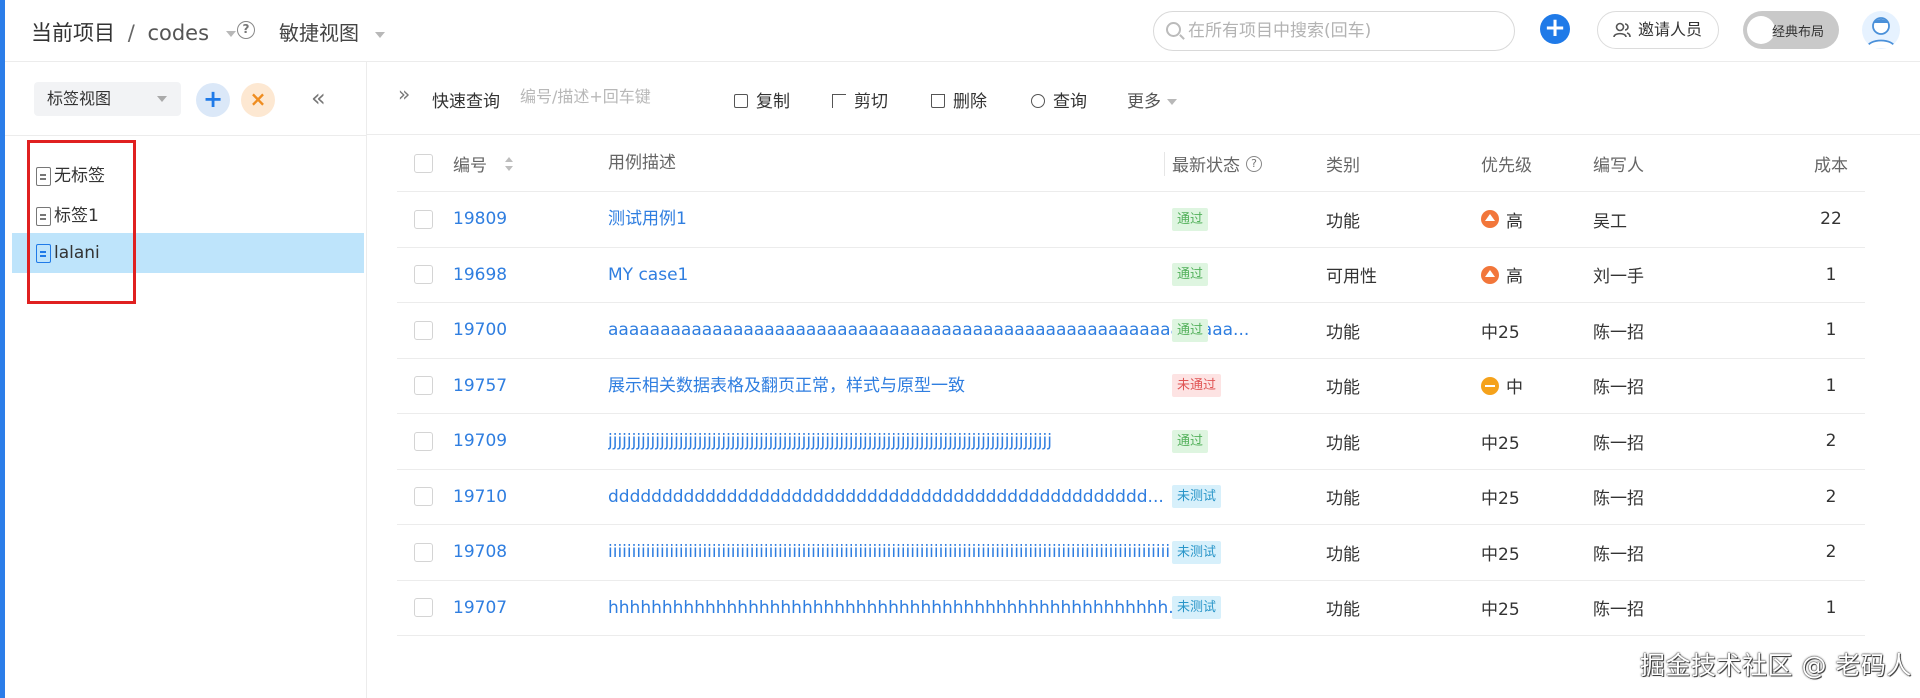 The width and height of the screenshot is (1920, 698). Describe the element at coordinates (1131, 275) in the screenshot. I see `table-row: 19698 MY case1 通过 可用性高刘一手 1` at that location.